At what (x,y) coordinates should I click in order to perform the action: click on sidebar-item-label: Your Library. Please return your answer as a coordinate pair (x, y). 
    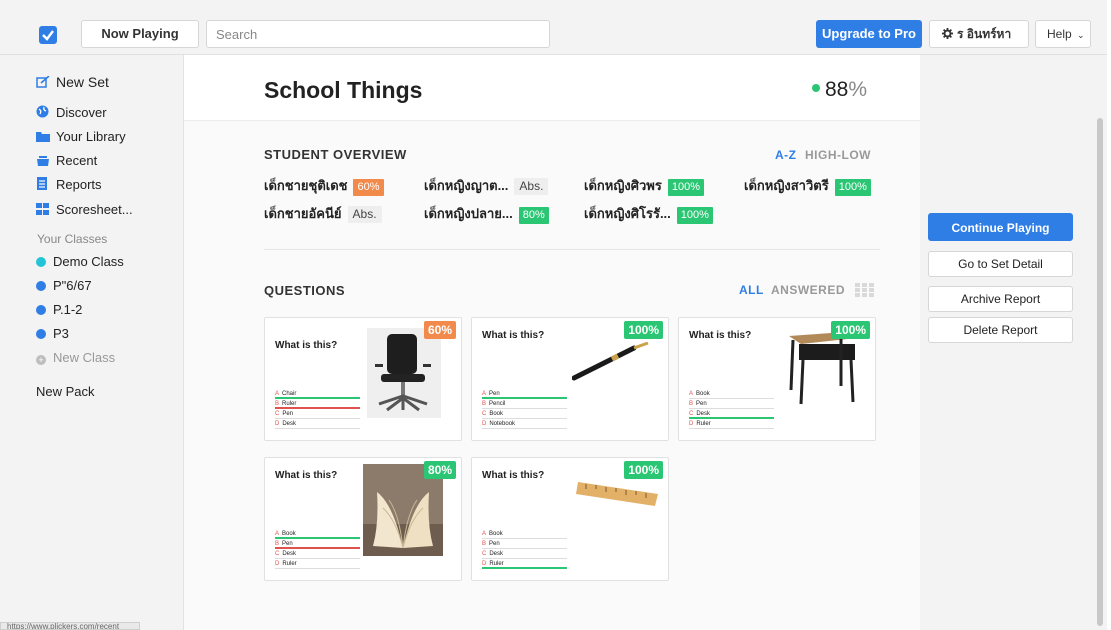
    Looking at the image, I should click on (91, 136).